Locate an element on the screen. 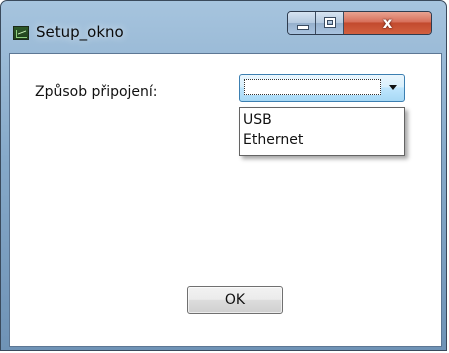  maximize-icon is located at coordinates (330, 22).